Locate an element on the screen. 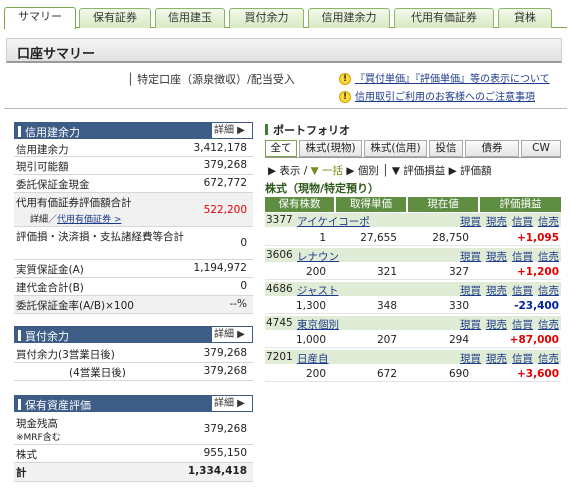  account-type: │ 特定口座（源泉徴収）/配当受入 is located at coordinates (211, 79).